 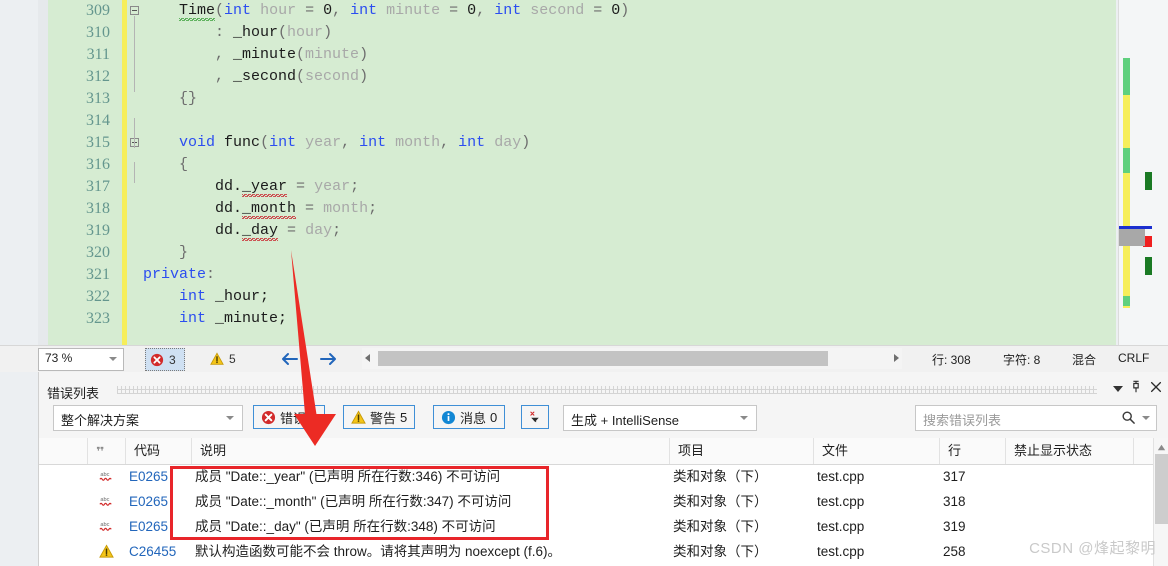 I want to click on errors-toggle-button: 错误 3, so click(x=289, y=417).